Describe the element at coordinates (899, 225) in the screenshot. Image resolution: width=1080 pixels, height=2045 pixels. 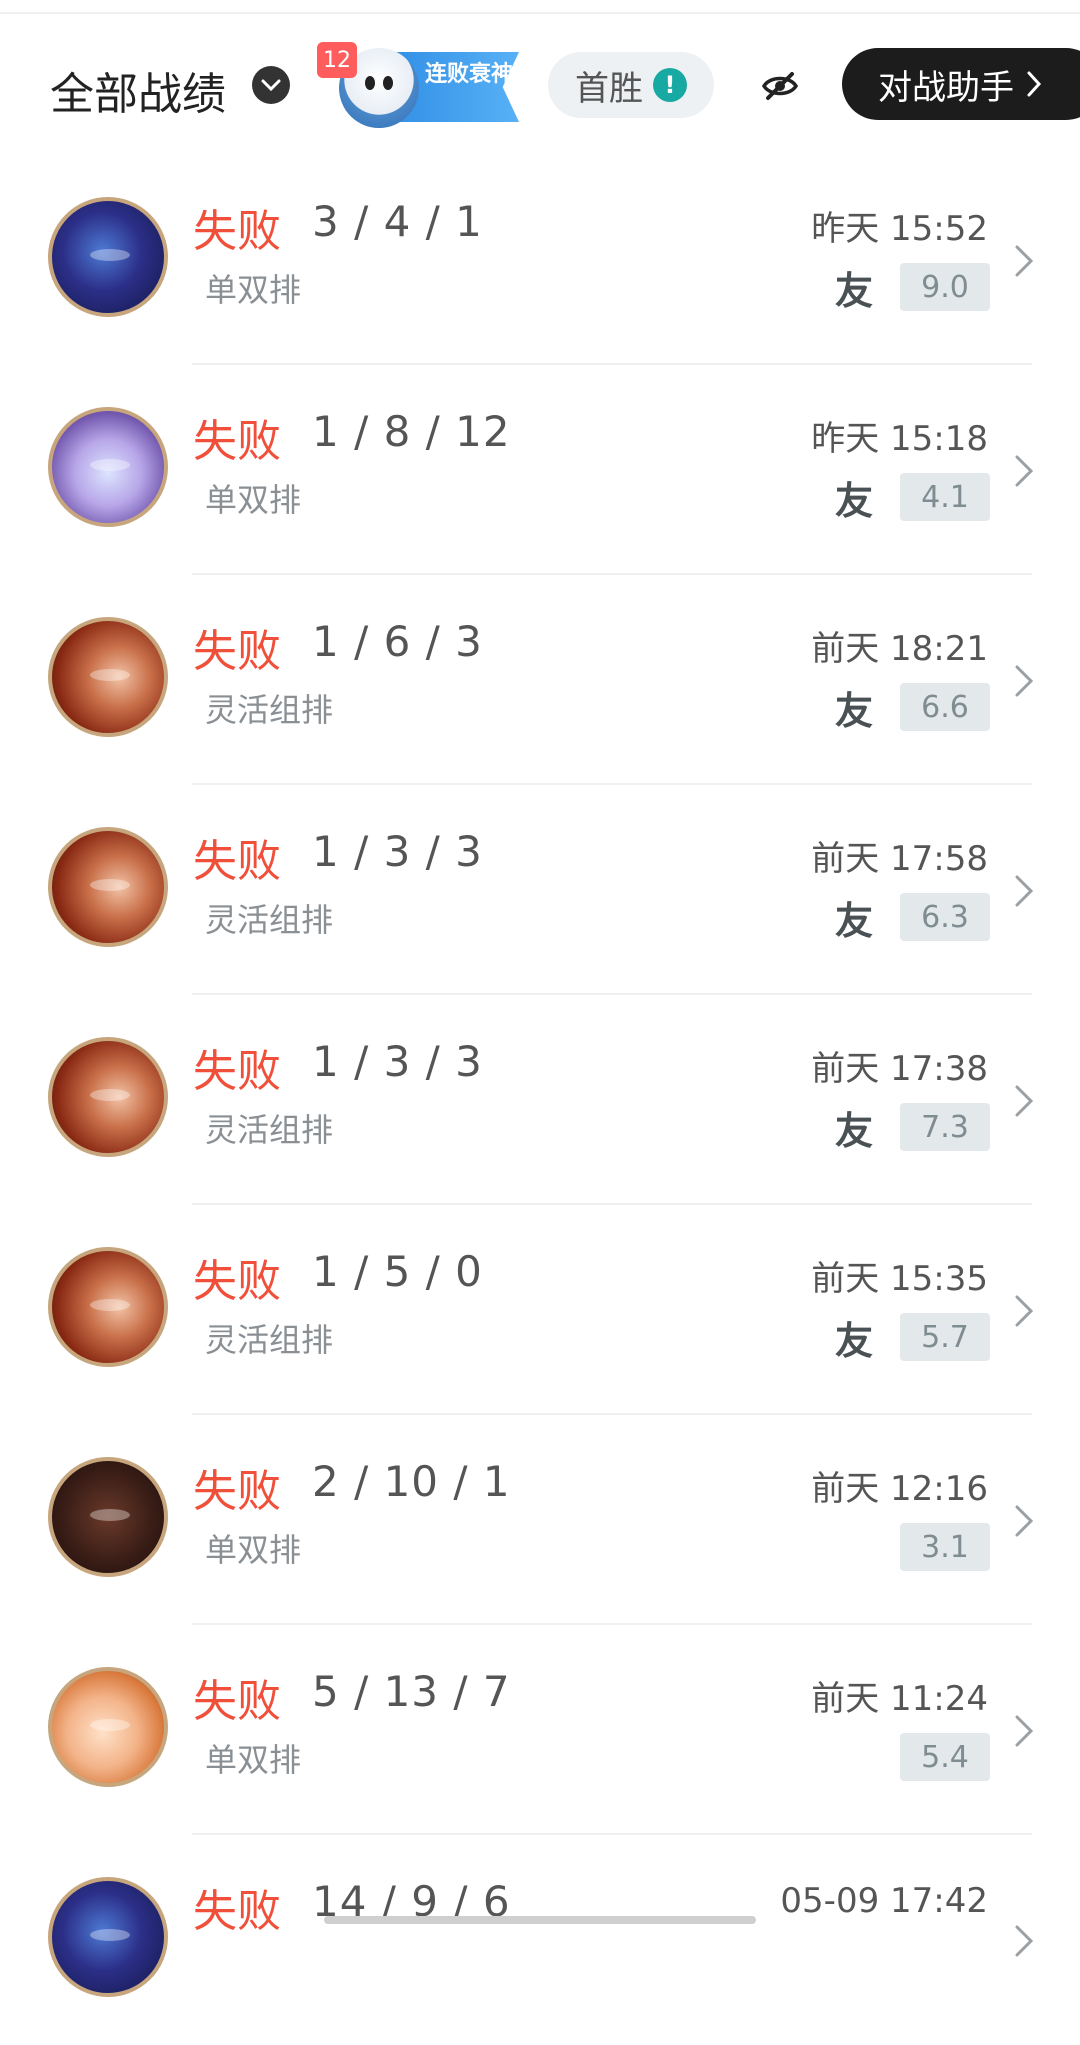
I see `match-time: 昨天 15:52` at that location.